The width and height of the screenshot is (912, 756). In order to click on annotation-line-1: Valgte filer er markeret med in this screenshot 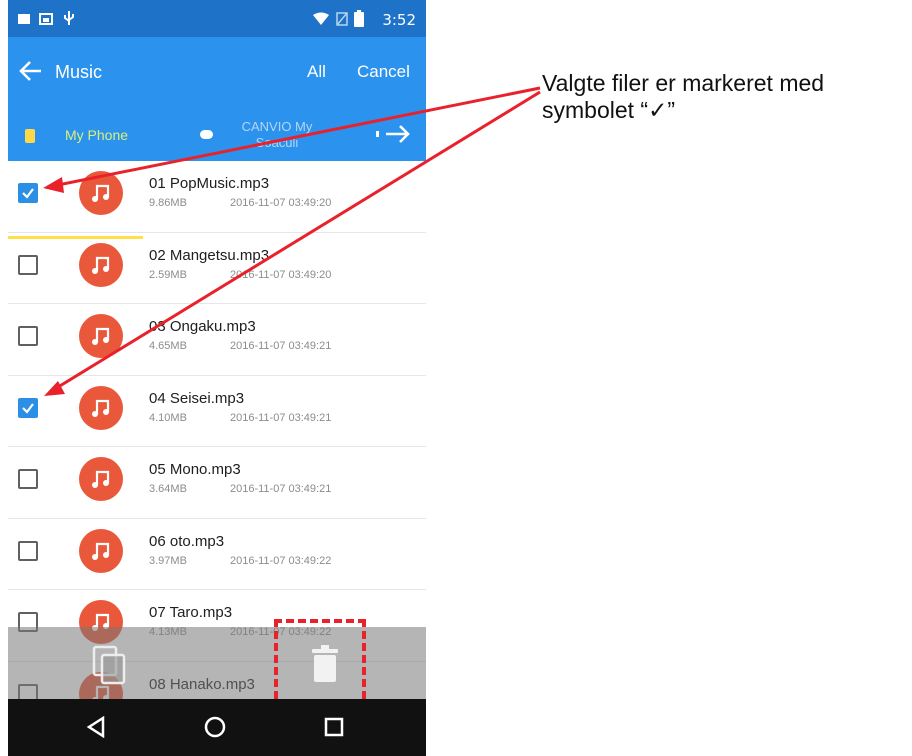, I will do `click(683, 83)`.